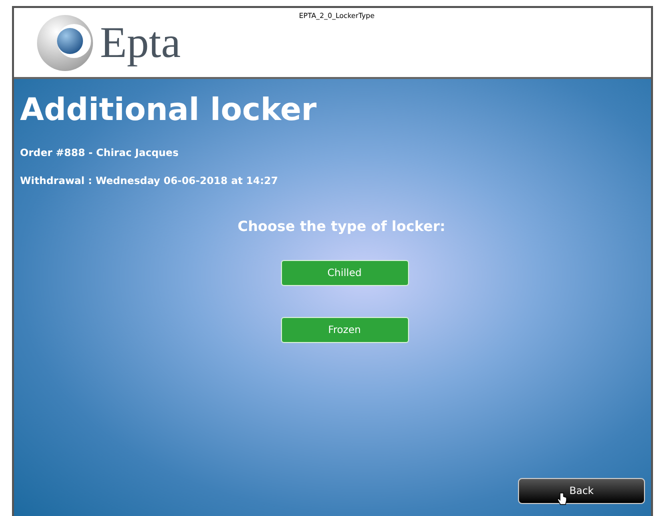 Image resolution: width=657 pixels, height=516 pixels. What do you see at coordinates (344, 330) in the screenshot?
I see `locker-type-button: Frozen` at bounding box center [344, 330].